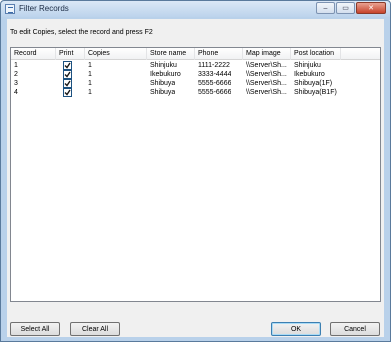 Image resolution: width=391 pixels, height=342 pixels. Describe the element at coordinates (165, 74) in the screenshot. I see `store-name-cell: Ikebukuro` at that location.